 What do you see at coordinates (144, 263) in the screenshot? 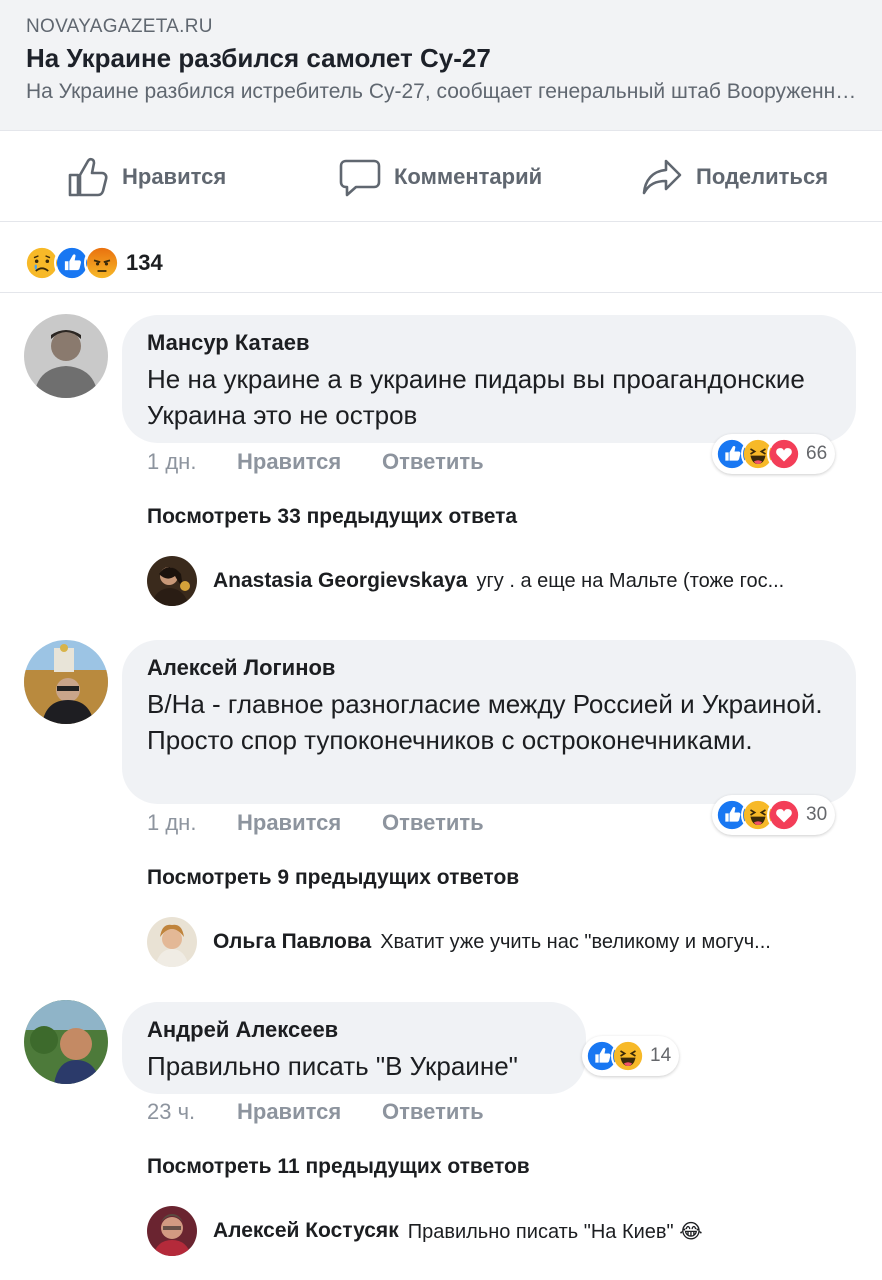
I see `reaction-count: 134` at bounding box center [144, 263].